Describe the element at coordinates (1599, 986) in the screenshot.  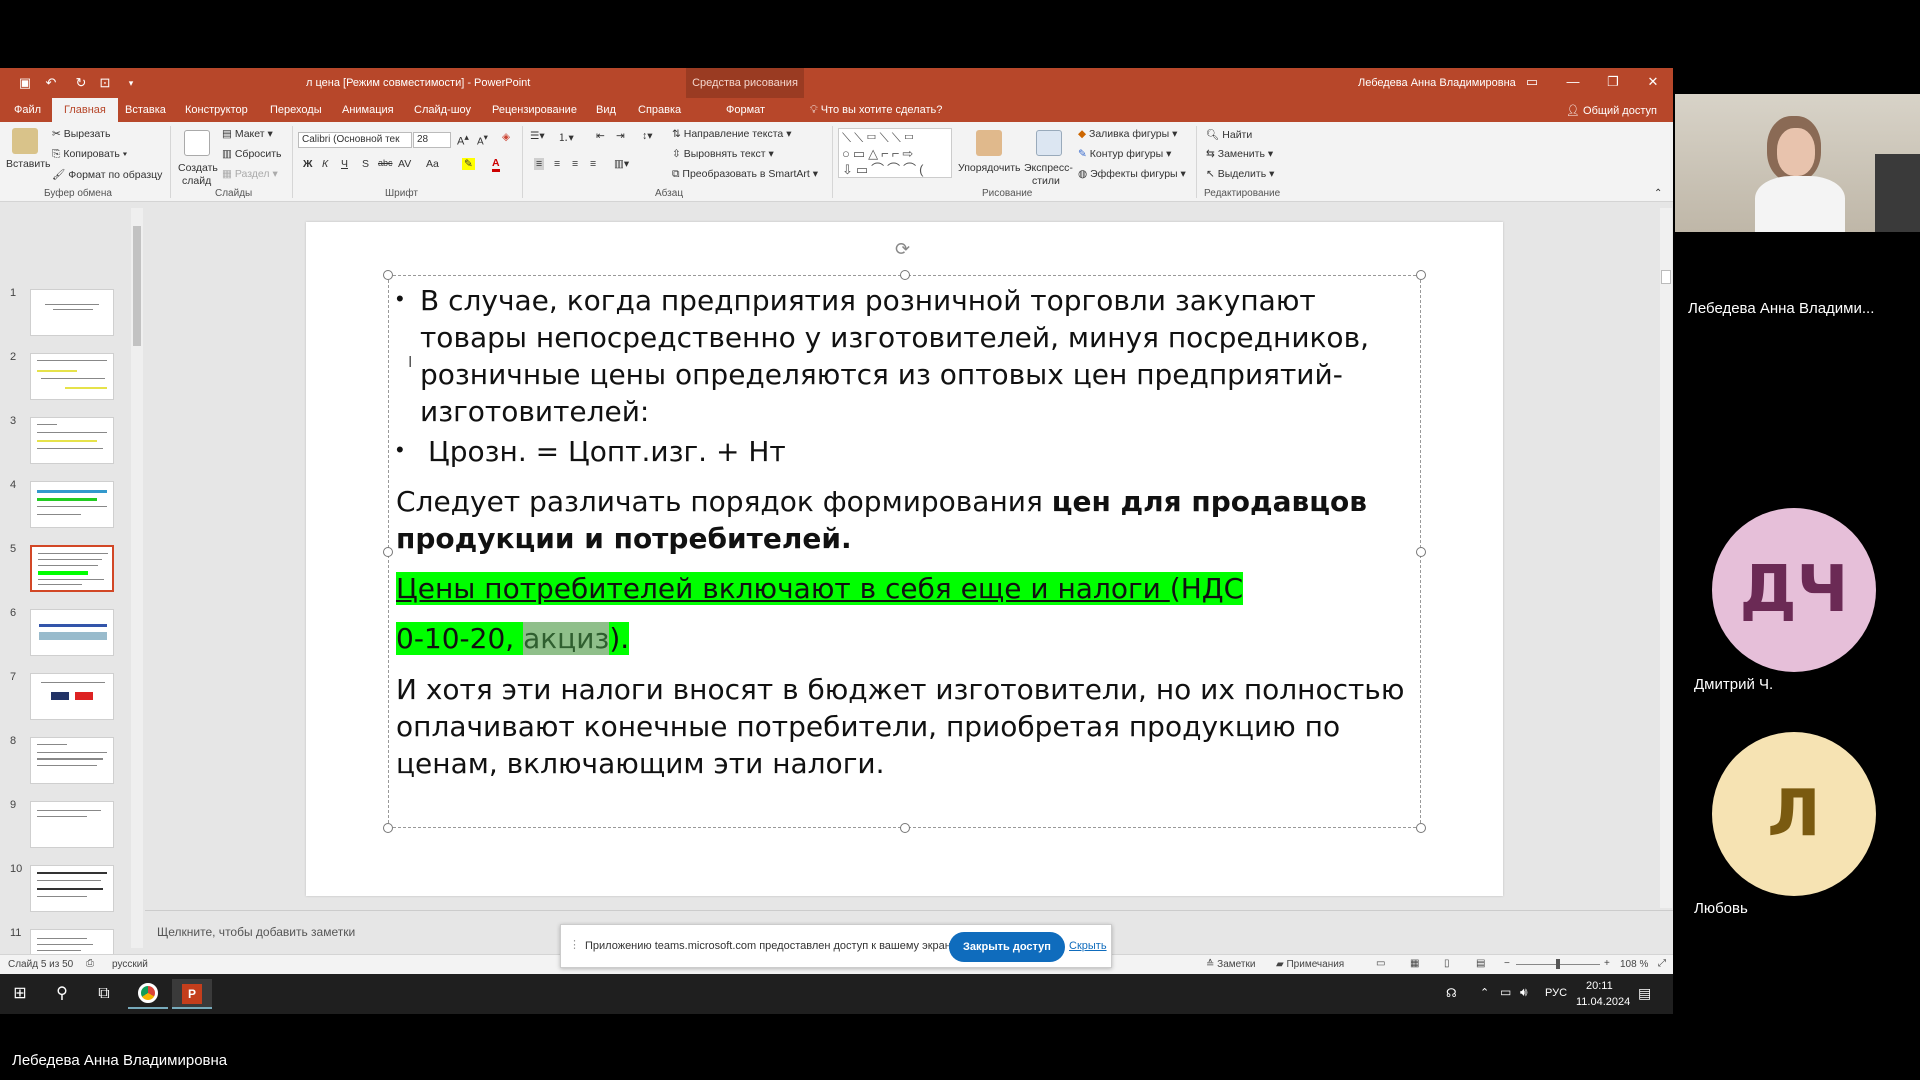
I see `clock-time: 20:11` at that location.